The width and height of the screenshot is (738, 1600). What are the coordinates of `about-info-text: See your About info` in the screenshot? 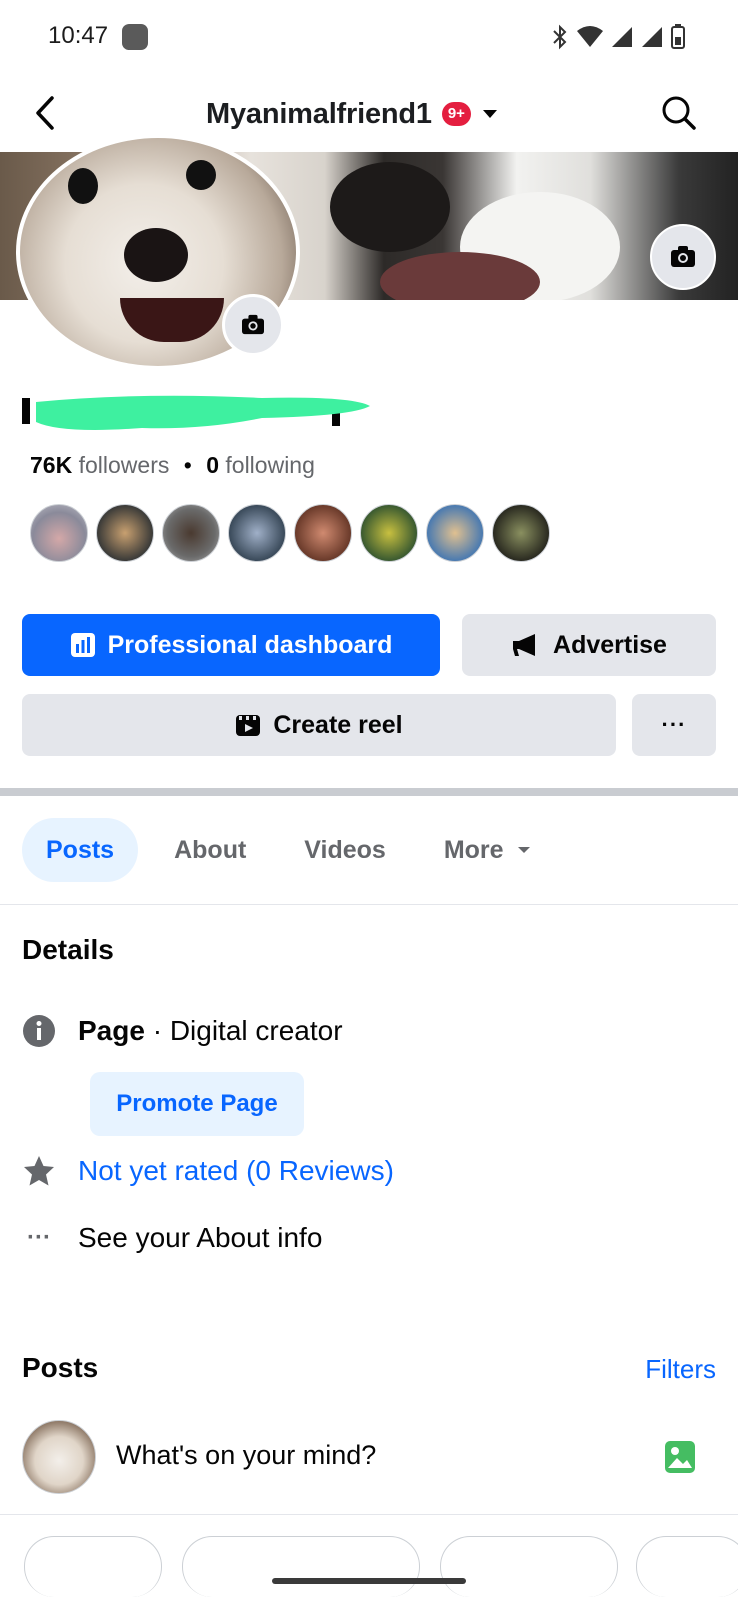 It's located at (200, 1237).